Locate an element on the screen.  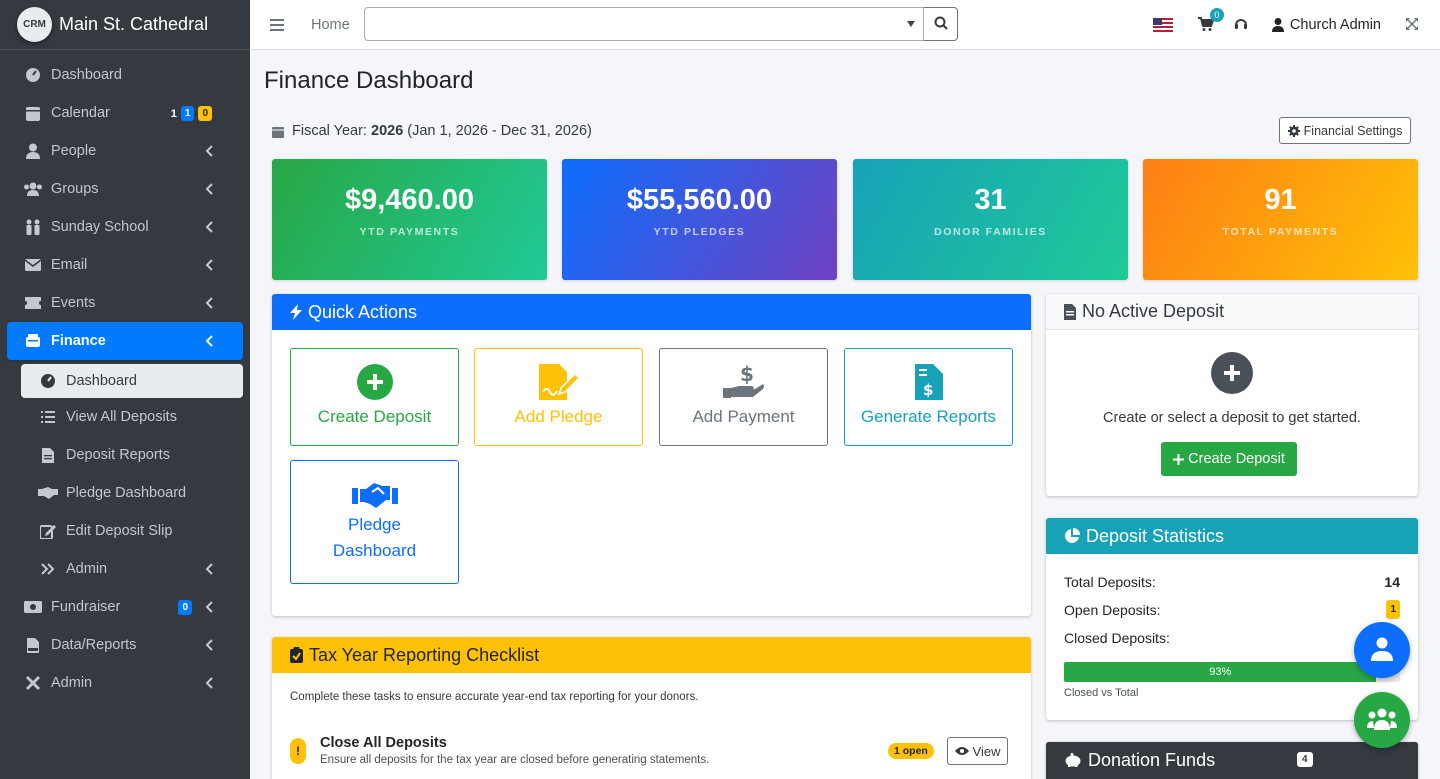
profile-fab-button is located at coordinates (1382, 650).